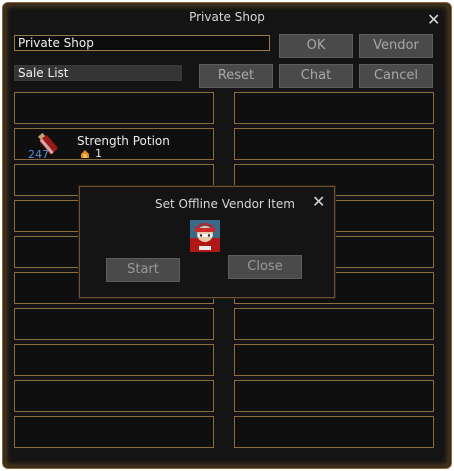 This screenshot has width=454, height=471. I want to click on dialog-title: Set Offline Vendor Item, so click(225, 204).